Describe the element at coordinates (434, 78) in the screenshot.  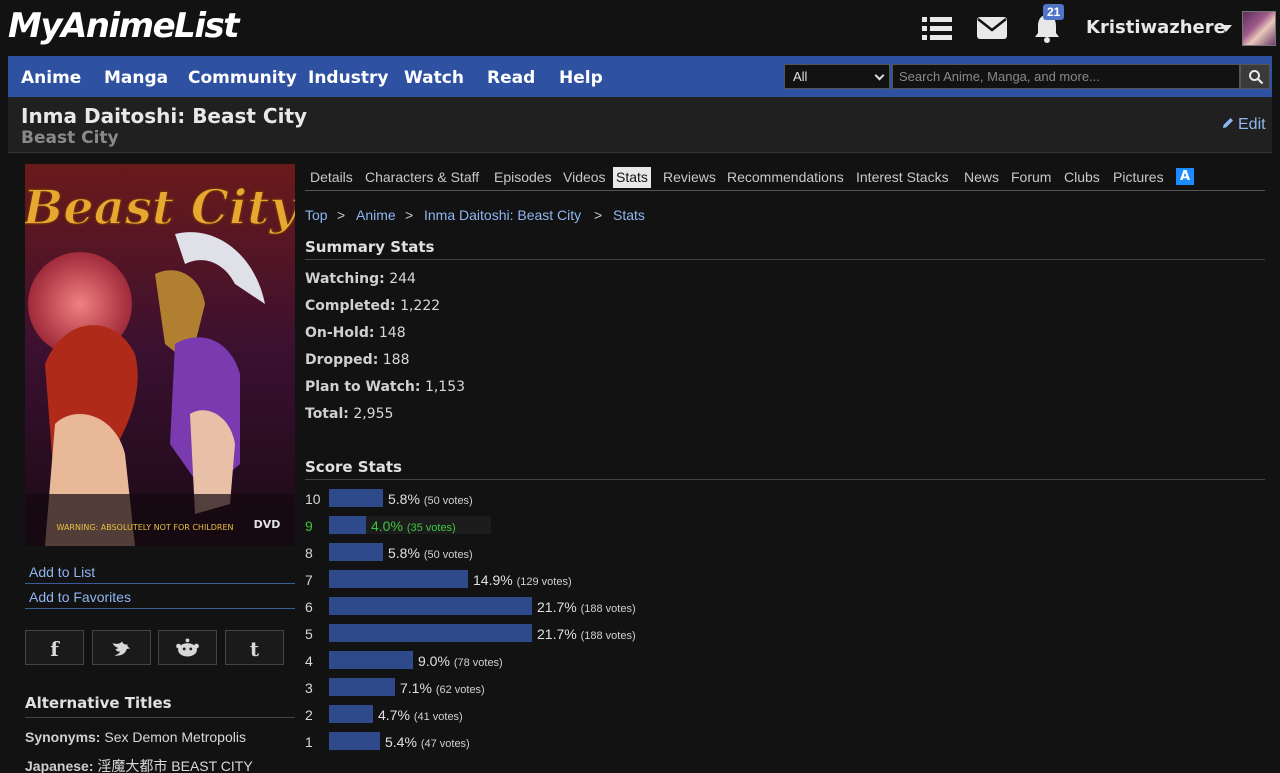
I see `nav-watch: Watch` at that location.